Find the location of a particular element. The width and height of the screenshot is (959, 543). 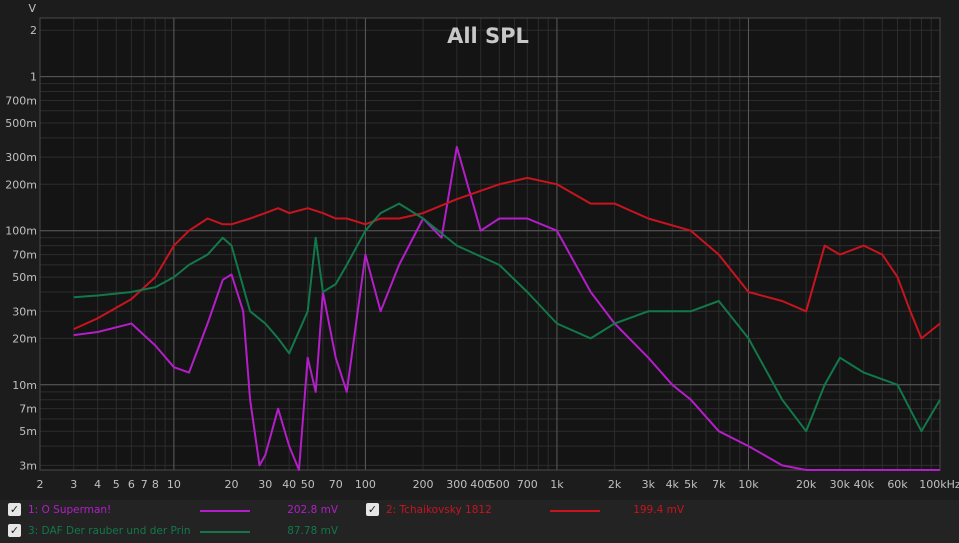

x-tick-label: 20k is located at coordinates (806, 484).